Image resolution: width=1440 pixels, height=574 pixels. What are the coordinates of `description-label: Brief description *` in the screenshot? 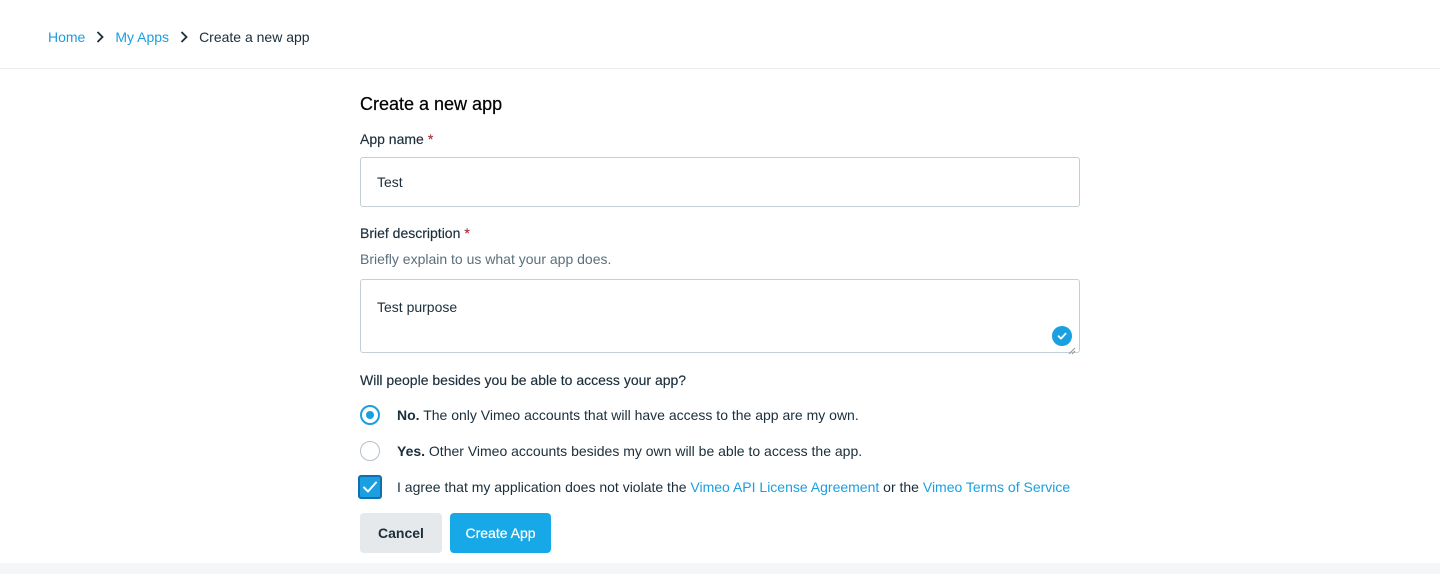 It's located at (415, 233).